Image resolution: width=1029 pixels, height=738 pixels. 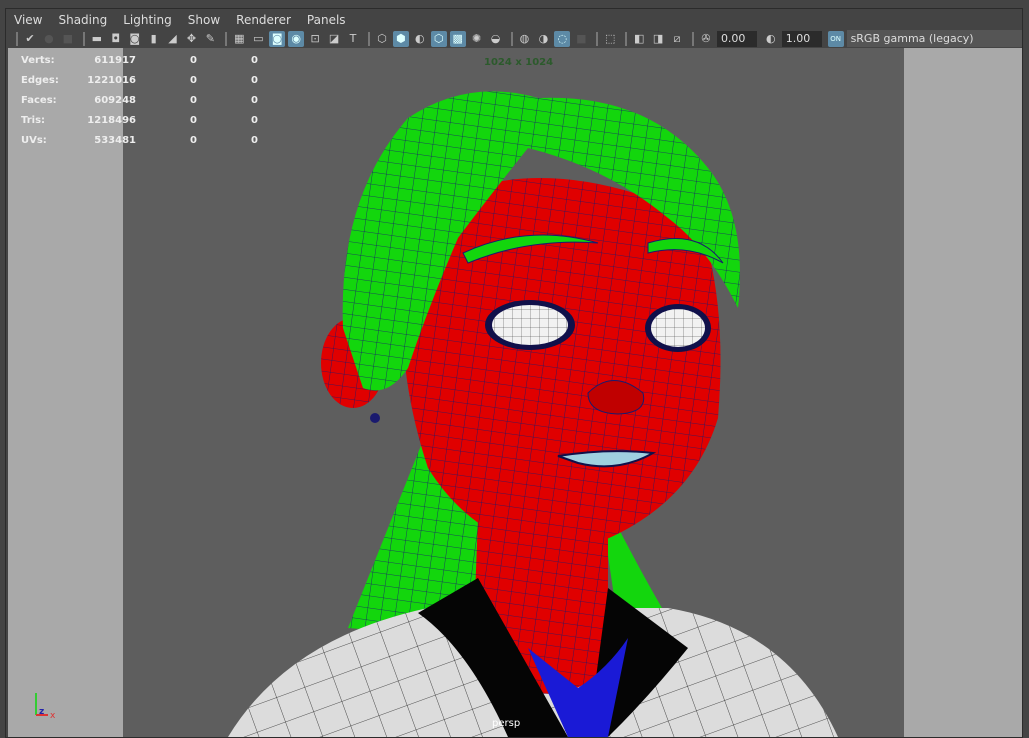 What do you see at coordinates (139, 80) in the screenshot?
I see `hud-row-edges: Edges: 1221016 0 0` at bounding box center [139, 80].